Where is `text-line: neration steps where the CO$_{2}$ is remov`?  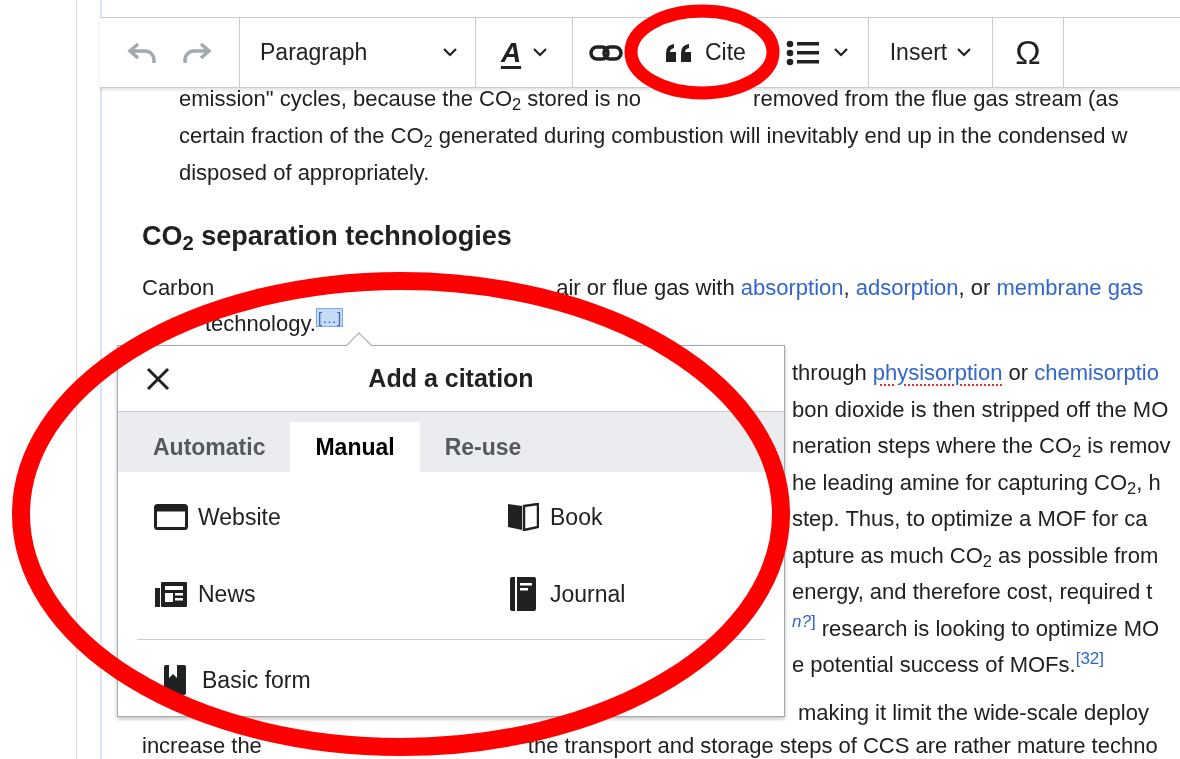
text-line: neration steps where the CO$_{2}$ is remov is located at coordinates (981, 447).